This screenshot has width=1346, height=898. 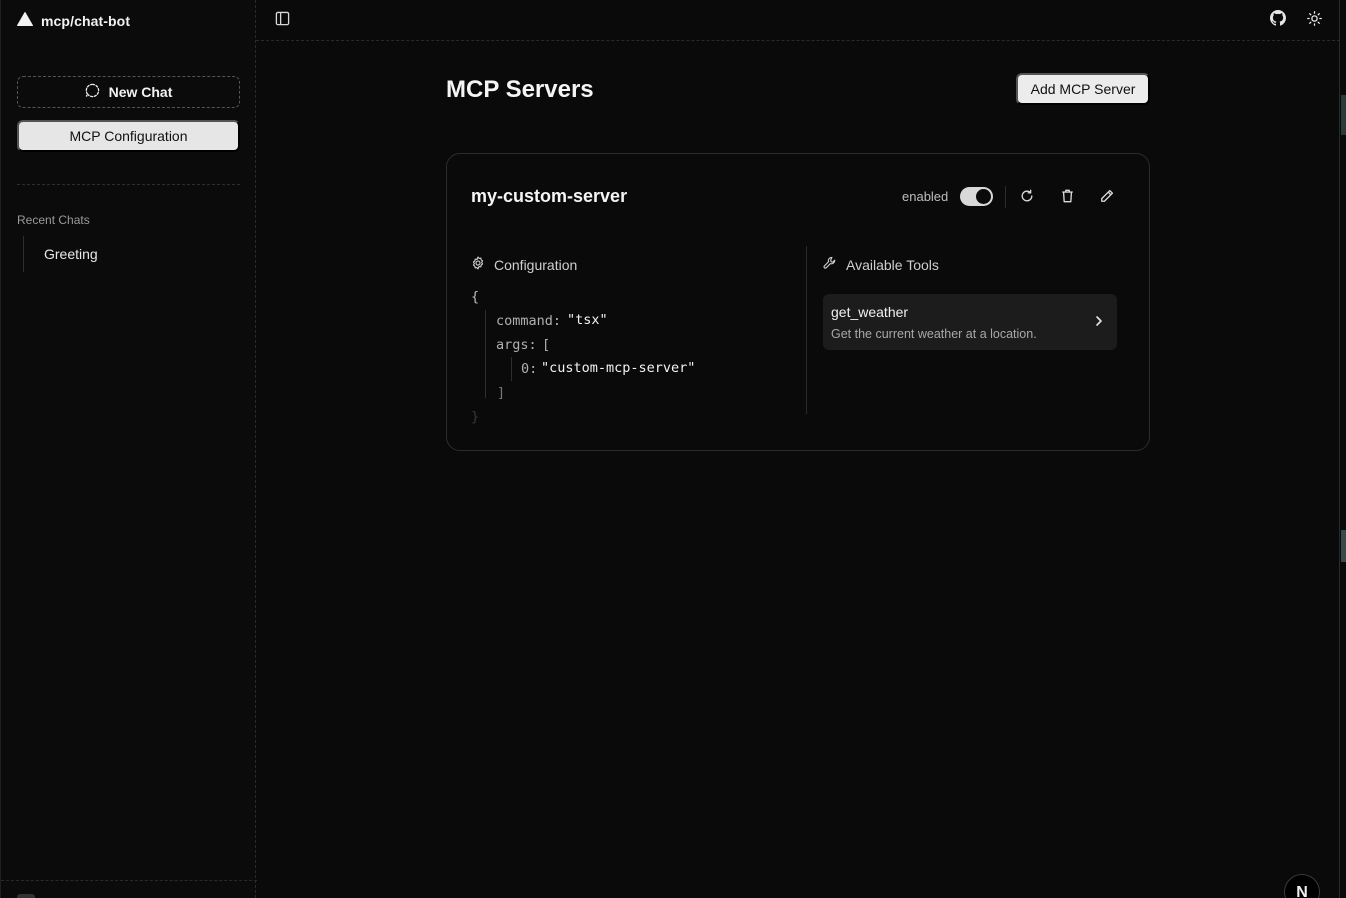 What do you see at coordinates (516, 345) in the screenshot?
I see `json-args-key: args:` at bounding box center [516, 345].